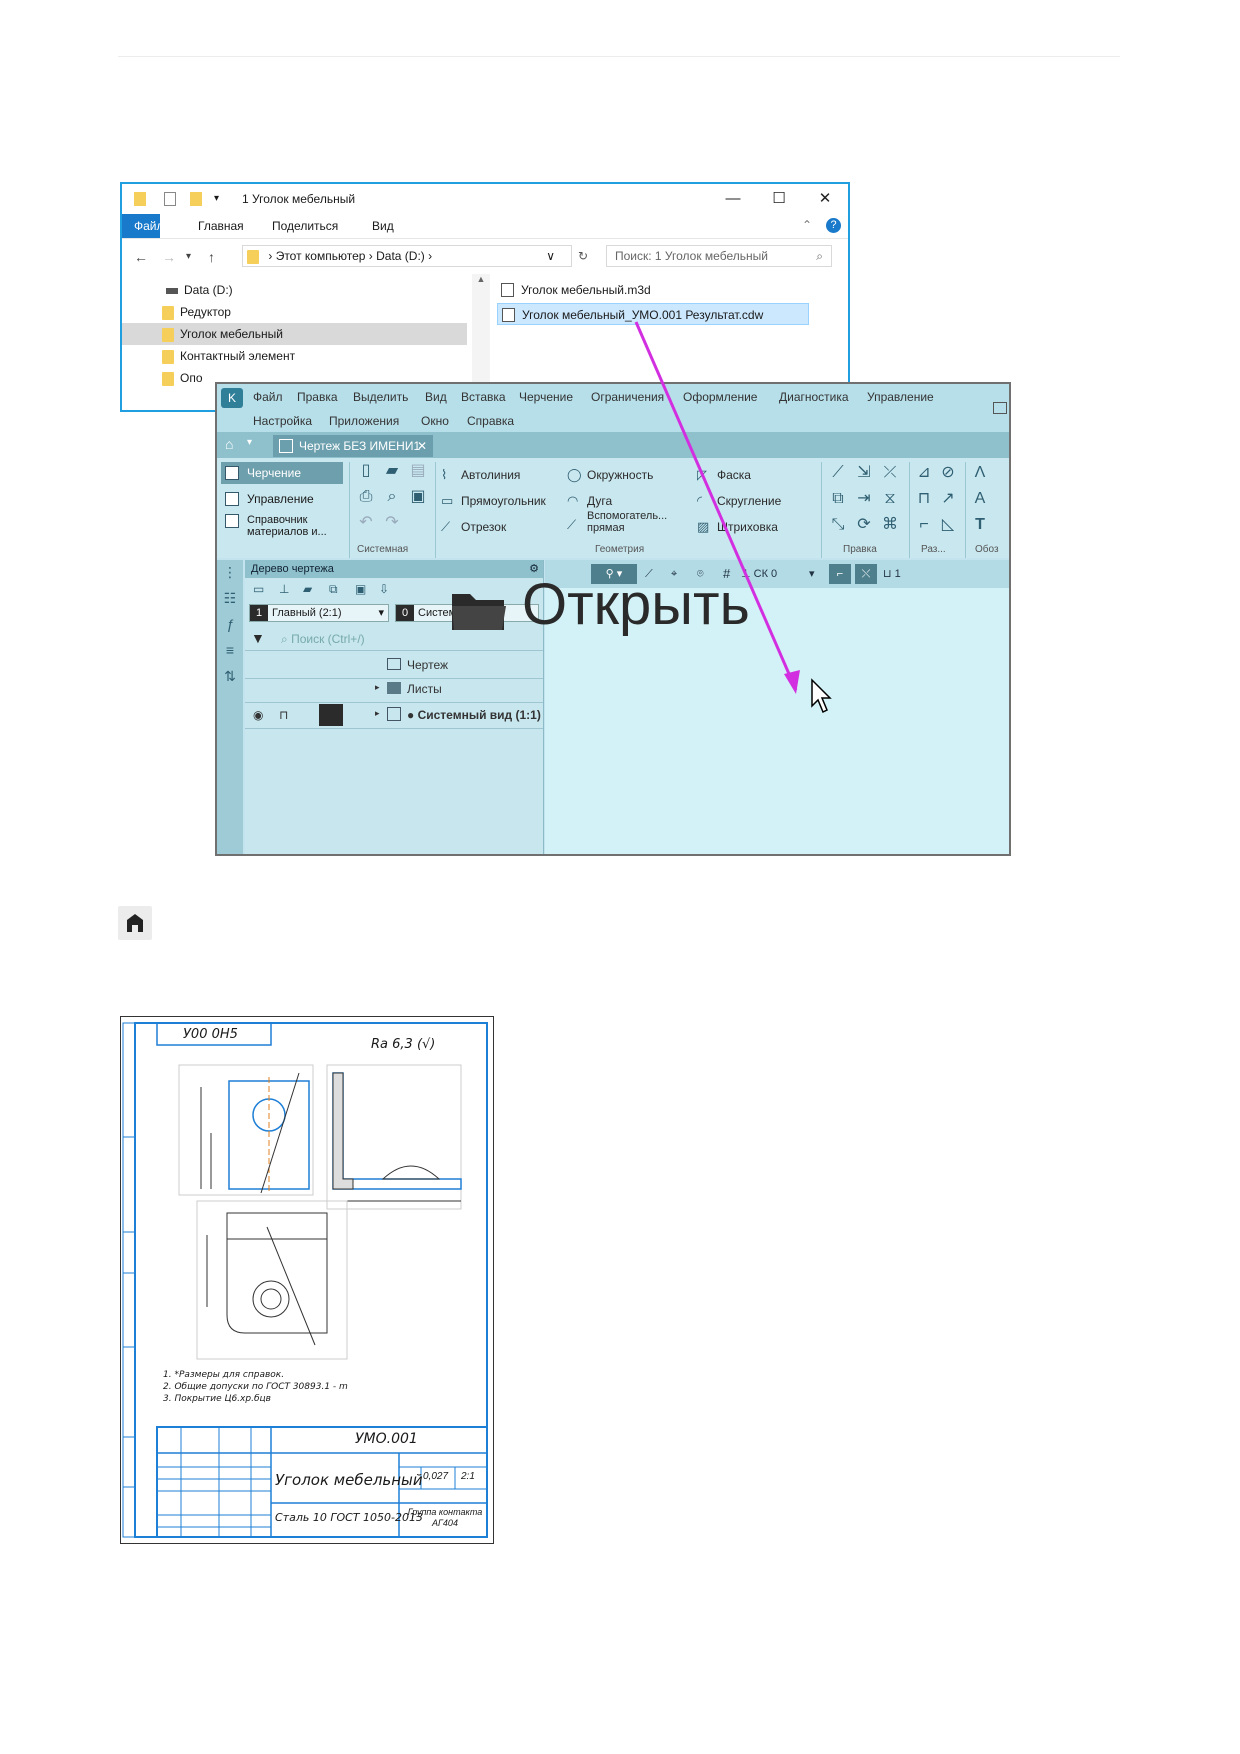  I want to click on designation: УМО.001, so click(386, 1439).